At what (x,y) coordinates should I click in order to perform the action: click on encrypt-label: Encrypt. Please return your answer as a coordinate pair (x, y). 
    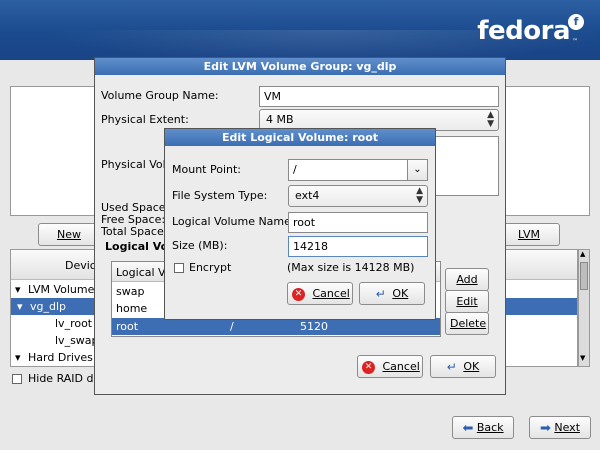
    Looking at the image, I should click on (210, 267).